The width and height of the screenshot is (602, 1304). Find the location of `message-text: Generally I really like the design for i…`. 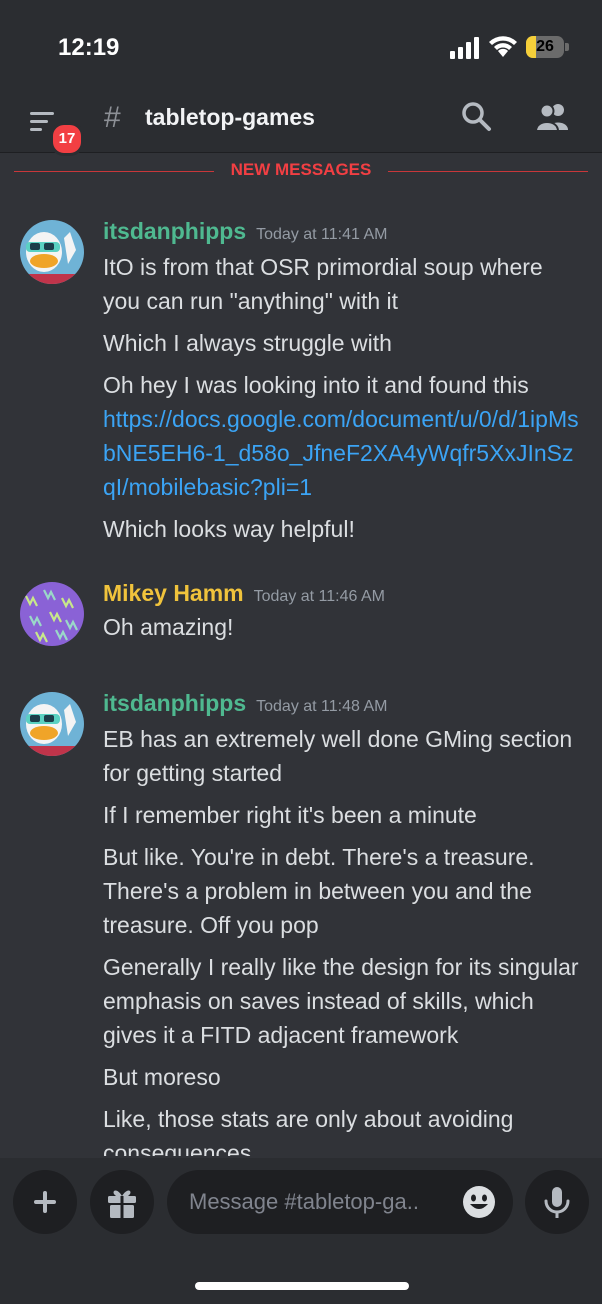

message-text: Generally I really like the design for i… is located at coordinates (341, 1001).